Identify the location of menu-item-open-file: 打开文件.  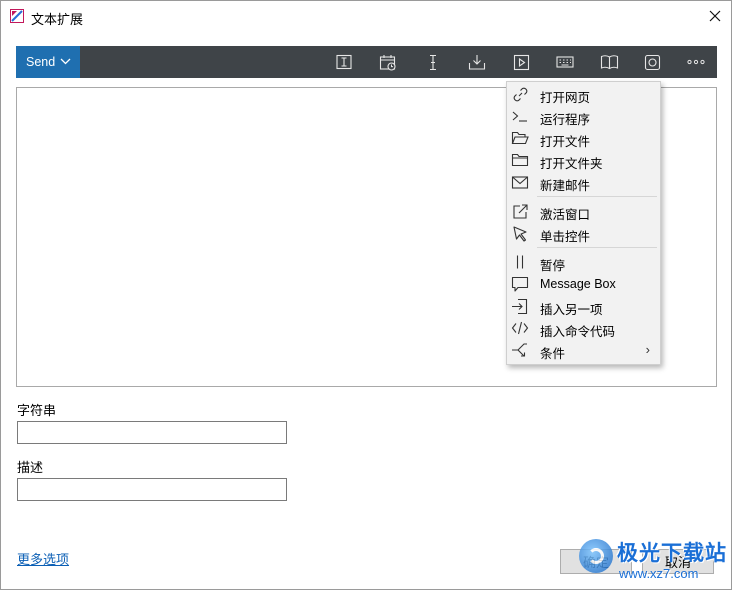
(583, 138).